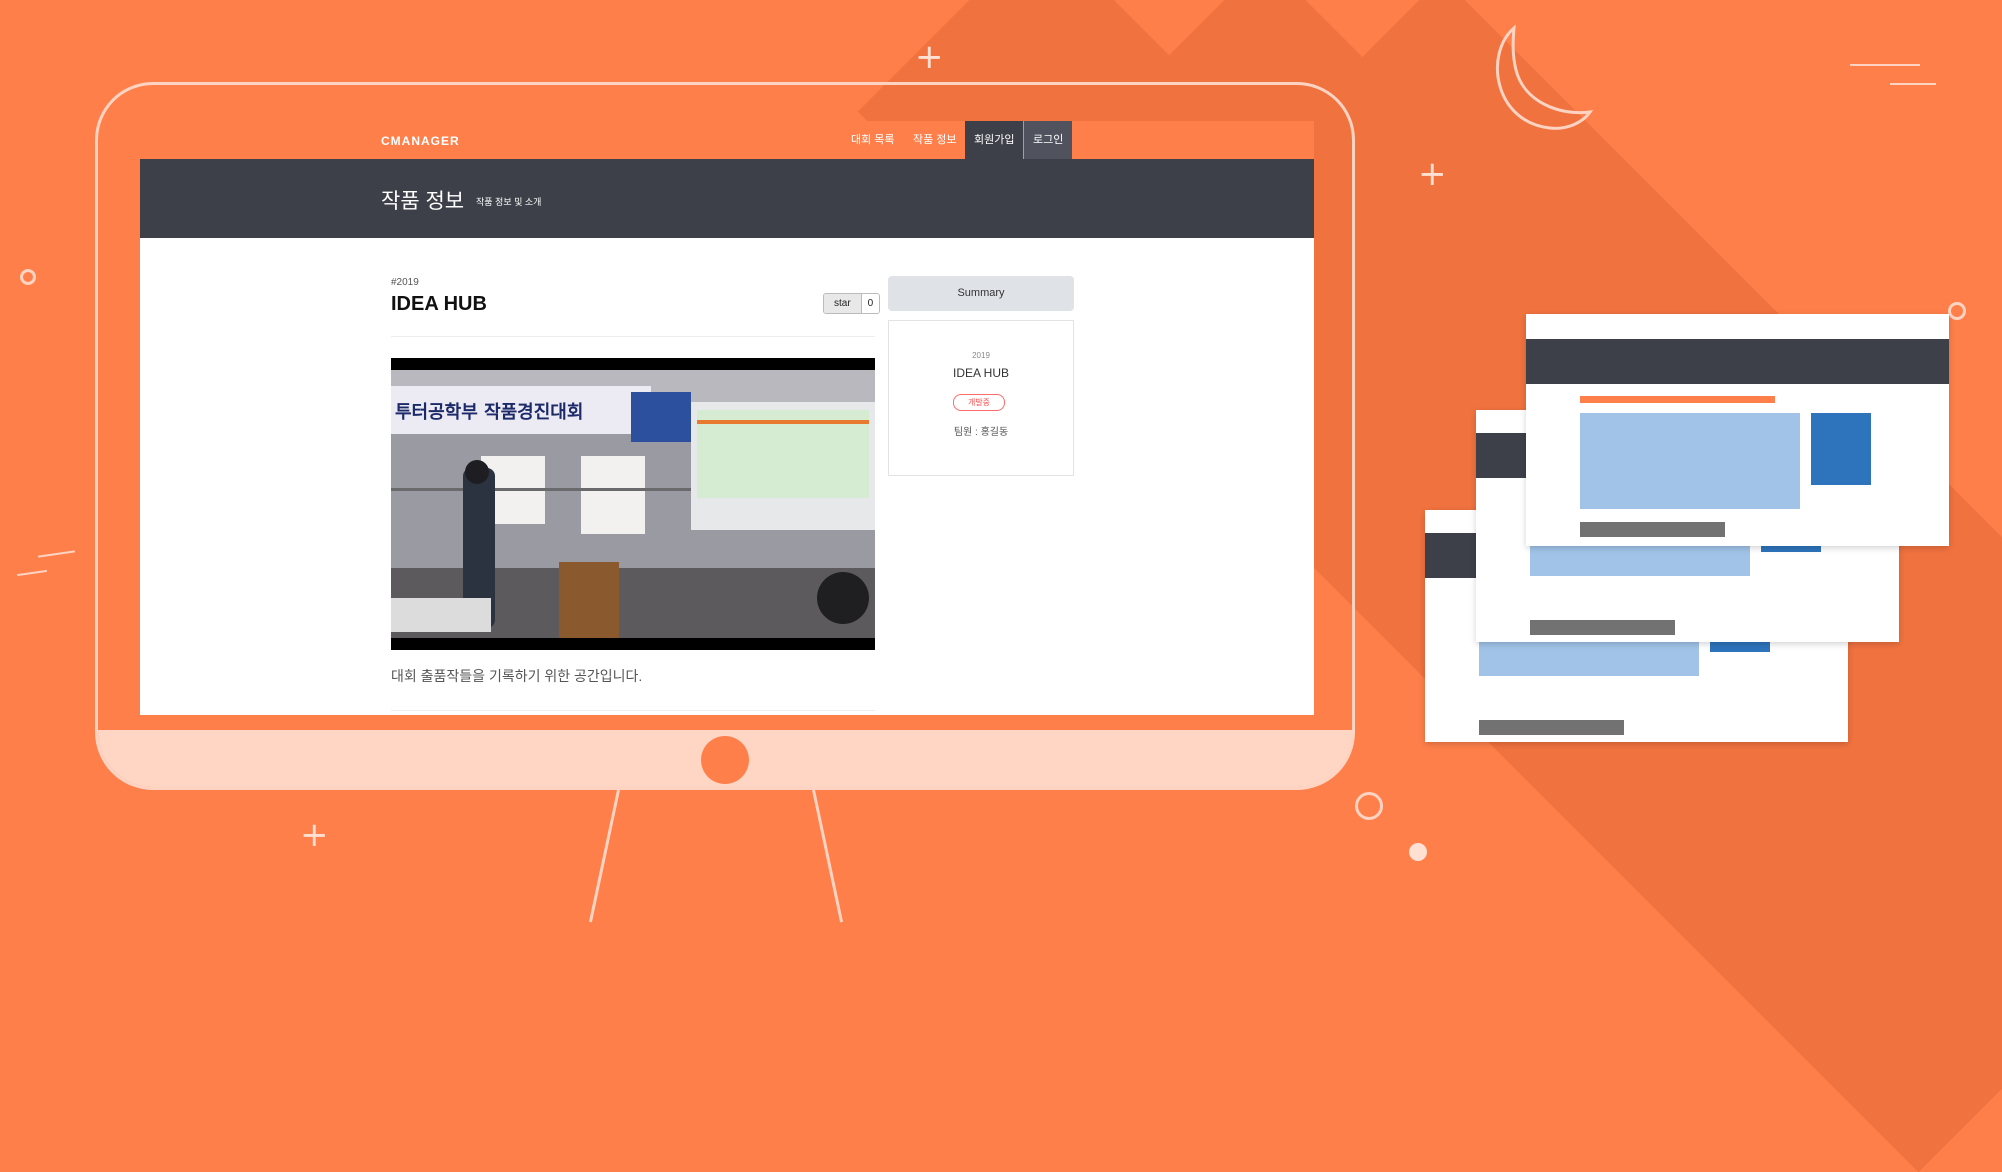  Describe the element at coordinates (870, 303) in the screenshot. I see `star-count: 0` at that location.